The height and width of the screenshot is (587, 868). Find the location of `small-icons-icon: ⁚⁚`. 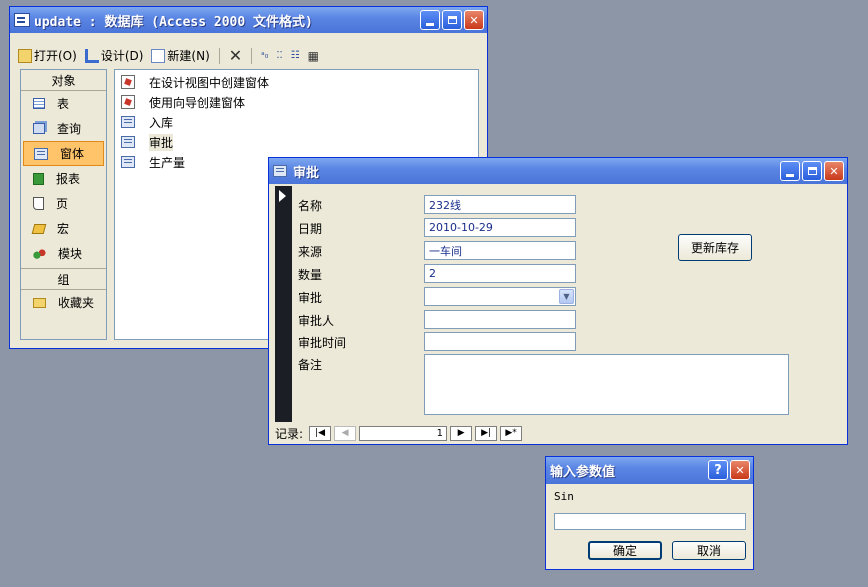

small-icons-icon: ⁚⁚ is located at coordinates (279, 55).